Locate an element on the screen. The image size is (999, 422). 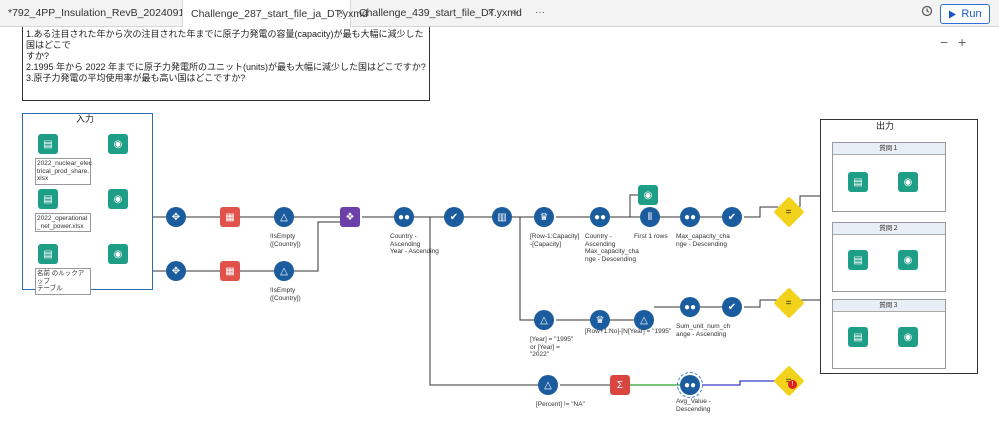
check-tool-2: ✔ is located at coordinates (732, 217).